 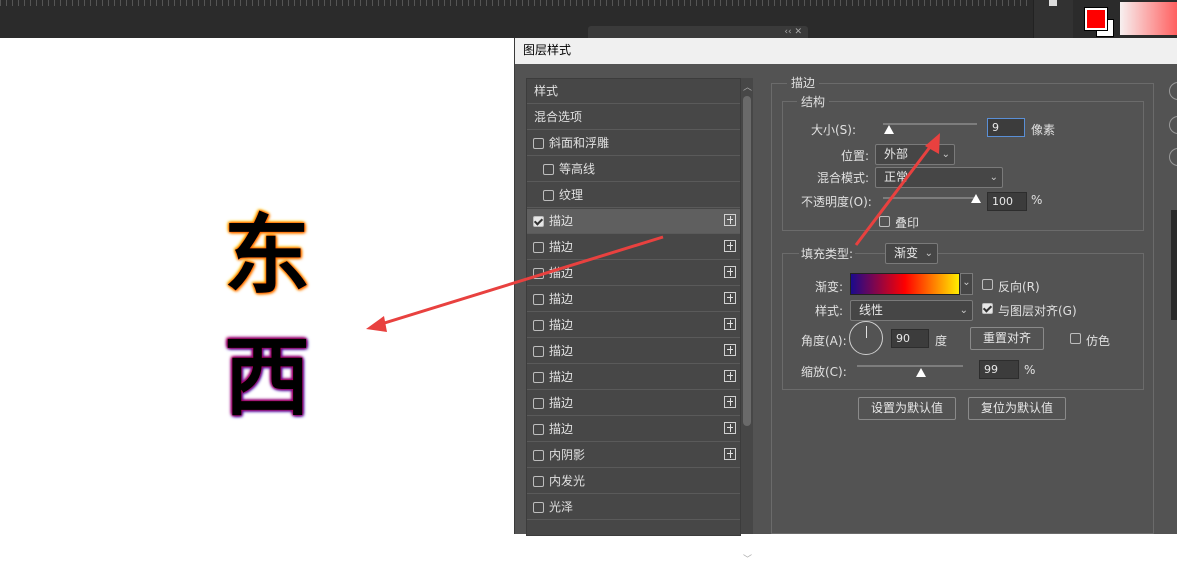 I want to click on set-default-button: 设置为默认值, so click(x=907, y=408).